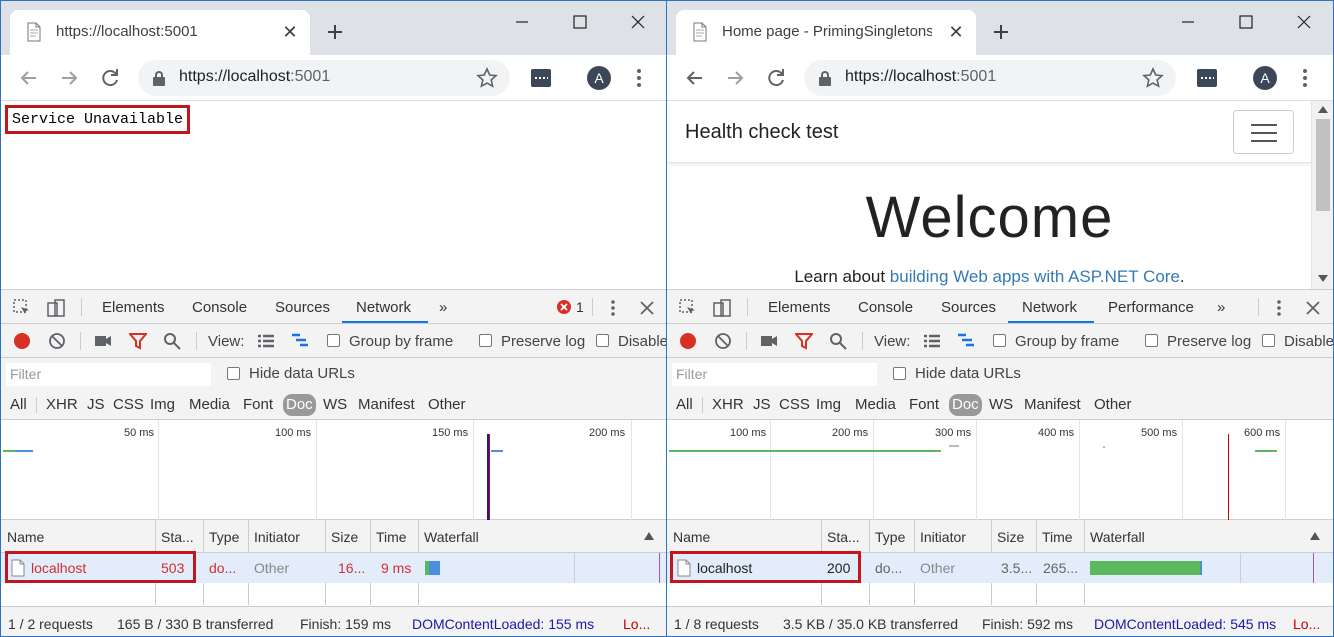 This screenshot has width=1334, height=637. What do you see at coordinates (762, 404) in the screenshot?
I see `type-js: JS` at bounding box center [762, 404].